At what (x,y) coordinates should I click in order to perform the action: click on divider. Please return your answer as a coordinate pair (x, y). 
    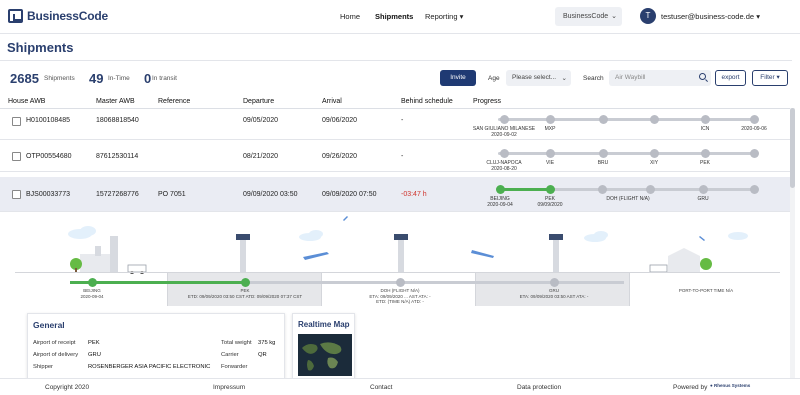
    Looking at the image, I should click on (396, 60).